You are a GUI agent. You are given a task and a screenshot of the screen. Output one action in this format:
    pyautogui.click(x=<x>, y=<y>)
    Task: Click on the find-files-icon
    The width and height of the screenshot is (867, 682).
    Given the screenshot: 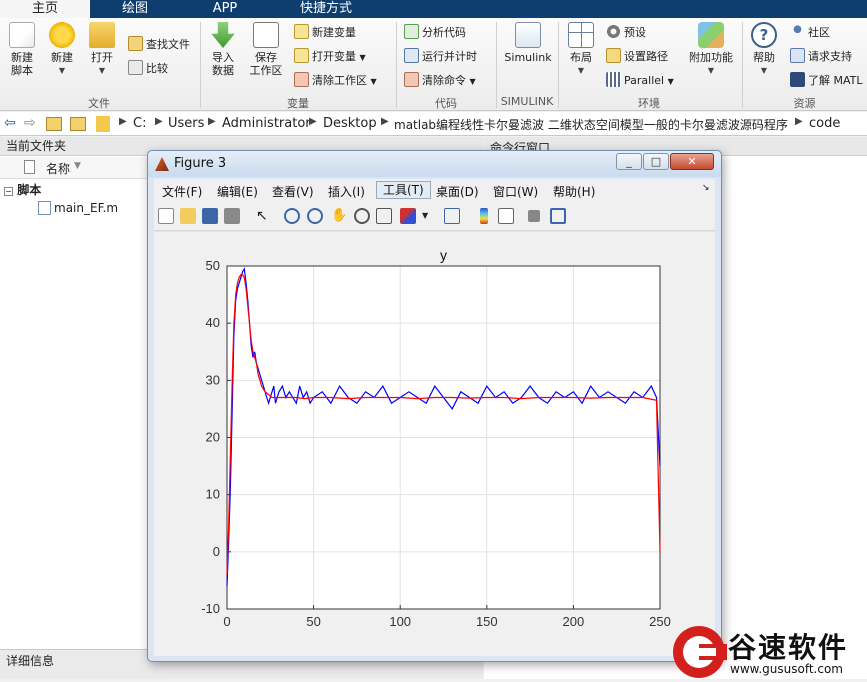 What is the action you would take?
    pyautogui.click(x=135, y=43)
    